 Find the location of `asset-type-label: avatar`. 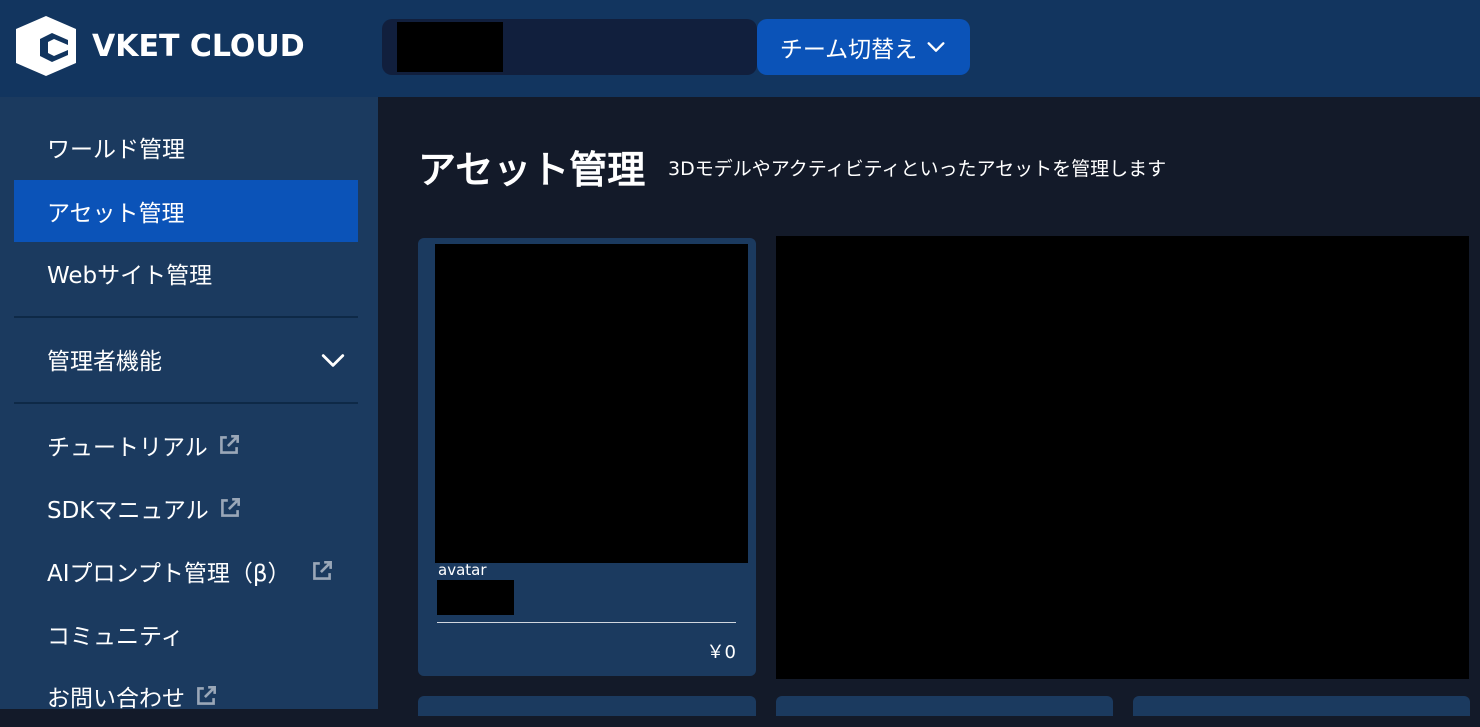

asset-type-label: avatar is located at coordinates (462, 570).